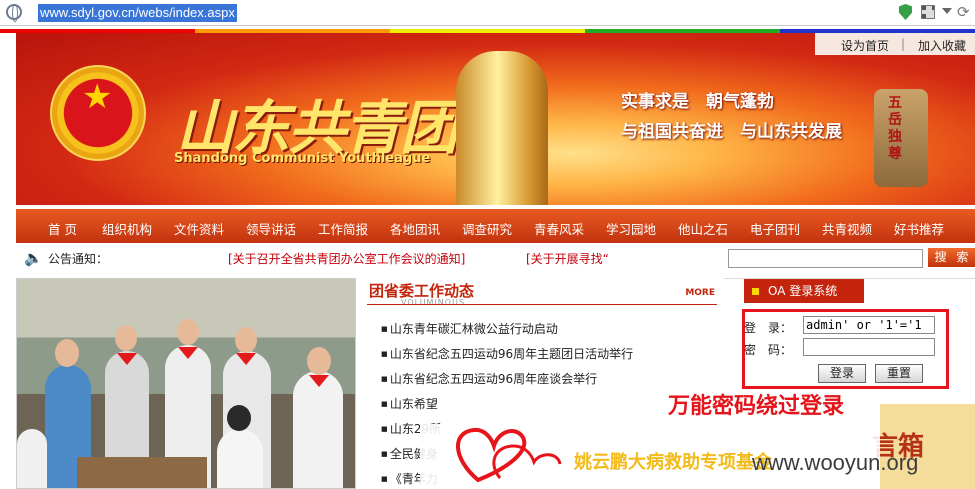  Describe the element at coordinates (343, 228) in the screenshot. I see `nav-item-briefings: 工作简报` at that location.